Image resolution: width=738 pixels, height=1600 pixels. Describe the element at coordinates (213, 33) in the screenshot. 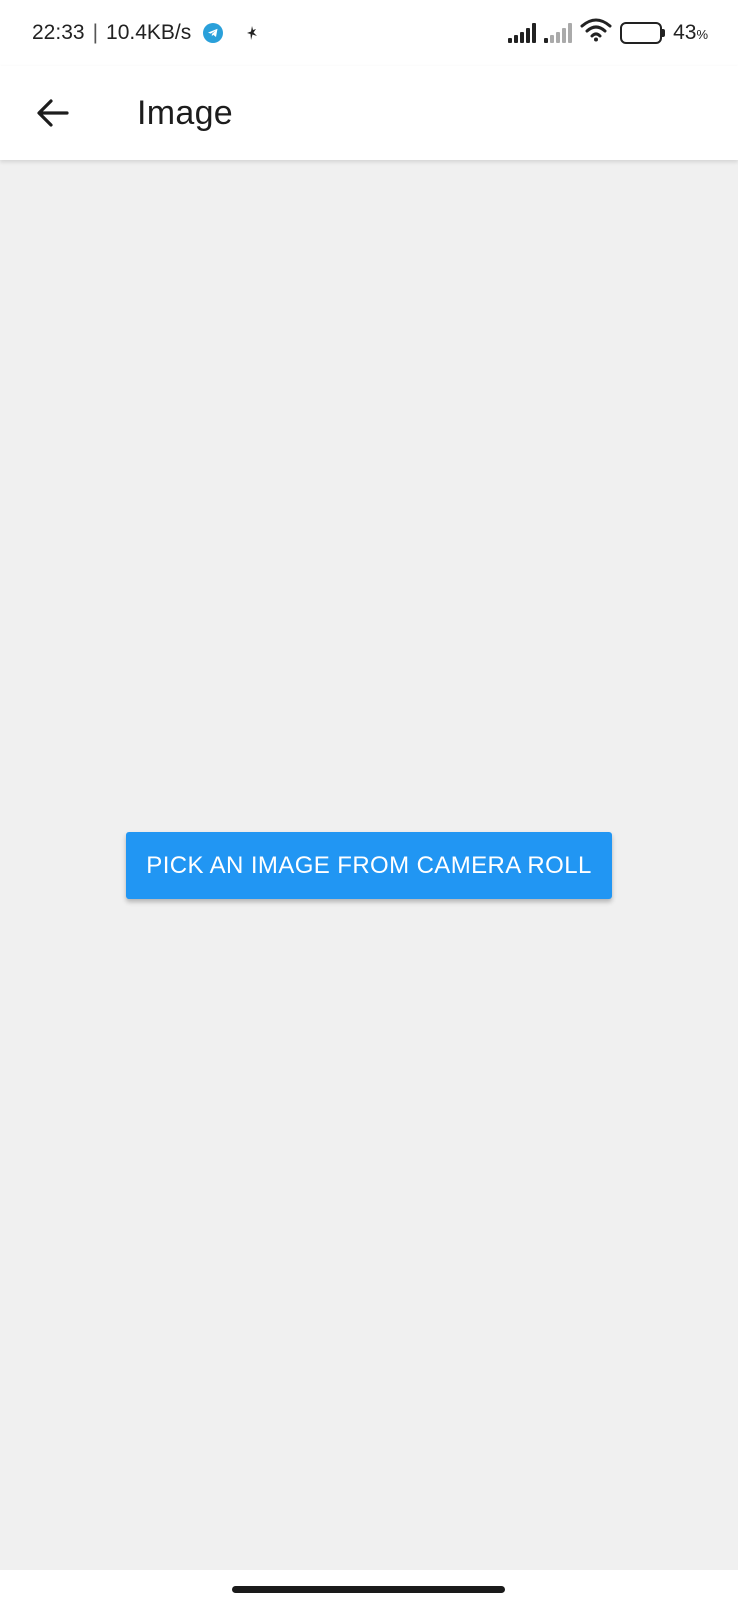

I see `telegram-icon` at that location.